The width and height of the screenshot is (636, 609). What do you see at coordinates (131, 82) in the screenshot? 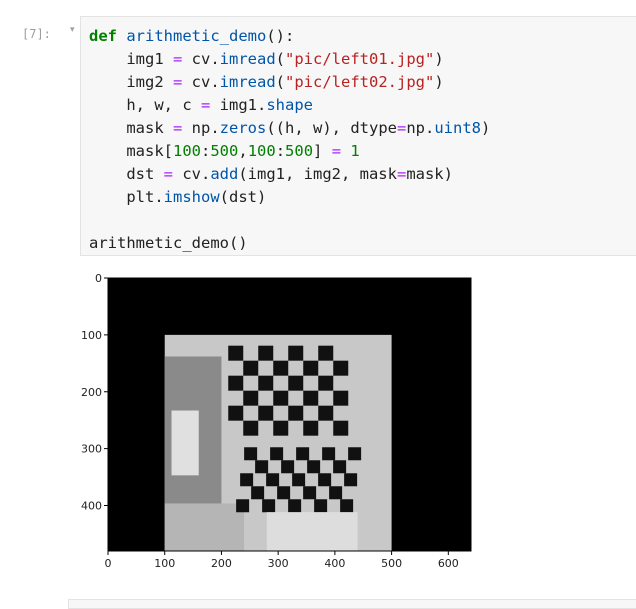
I see `code-token: img2` at bounding box center [131, 82].